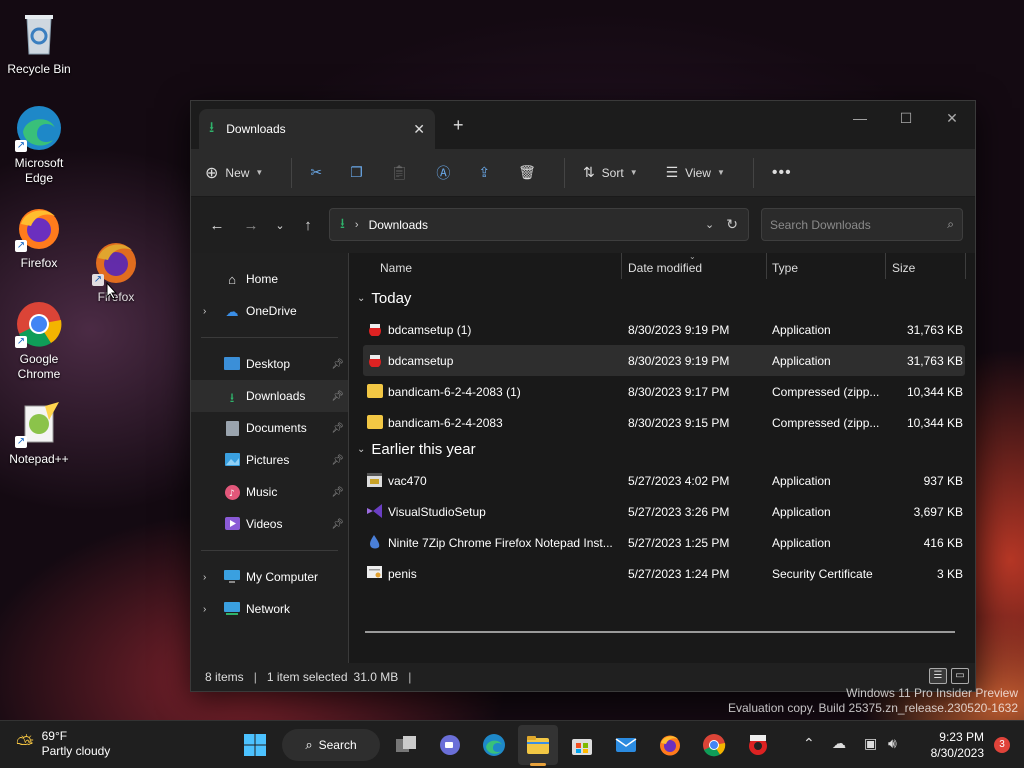 The width and height of the screenshot is (1024, 768). What do you see at coordinates (396, 268) in the screenshot?
I see `column-header-name: Name` at bounding box center [396, 268].